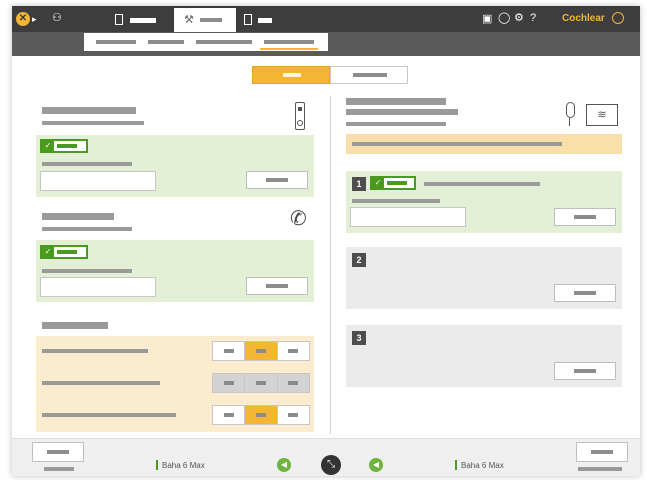 The image size is (647, 480). What do you see at coordinates (369, 75) in the screenshot?
I see `mode-toggle-right` at bounding box center [369, 75].